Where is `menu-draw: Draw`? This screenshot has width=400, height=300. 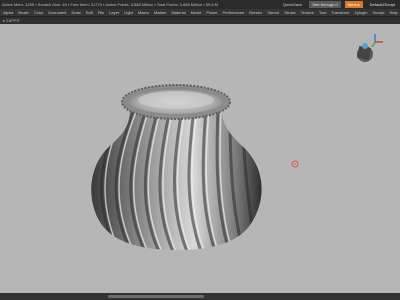 menu-draw: Draw is located at coordinates (75, 12).